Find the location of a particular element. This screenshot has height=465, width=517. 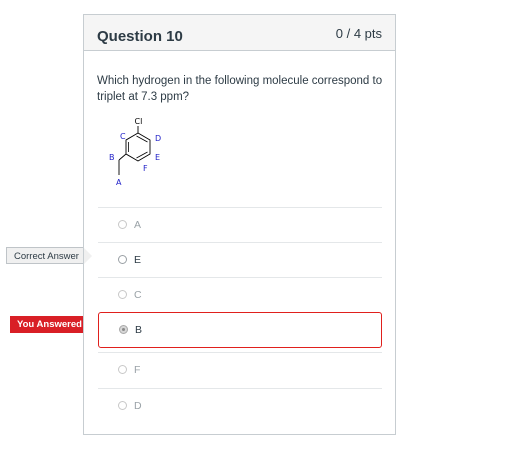

molecule-label-b: B is located at coordinates (112, 157).